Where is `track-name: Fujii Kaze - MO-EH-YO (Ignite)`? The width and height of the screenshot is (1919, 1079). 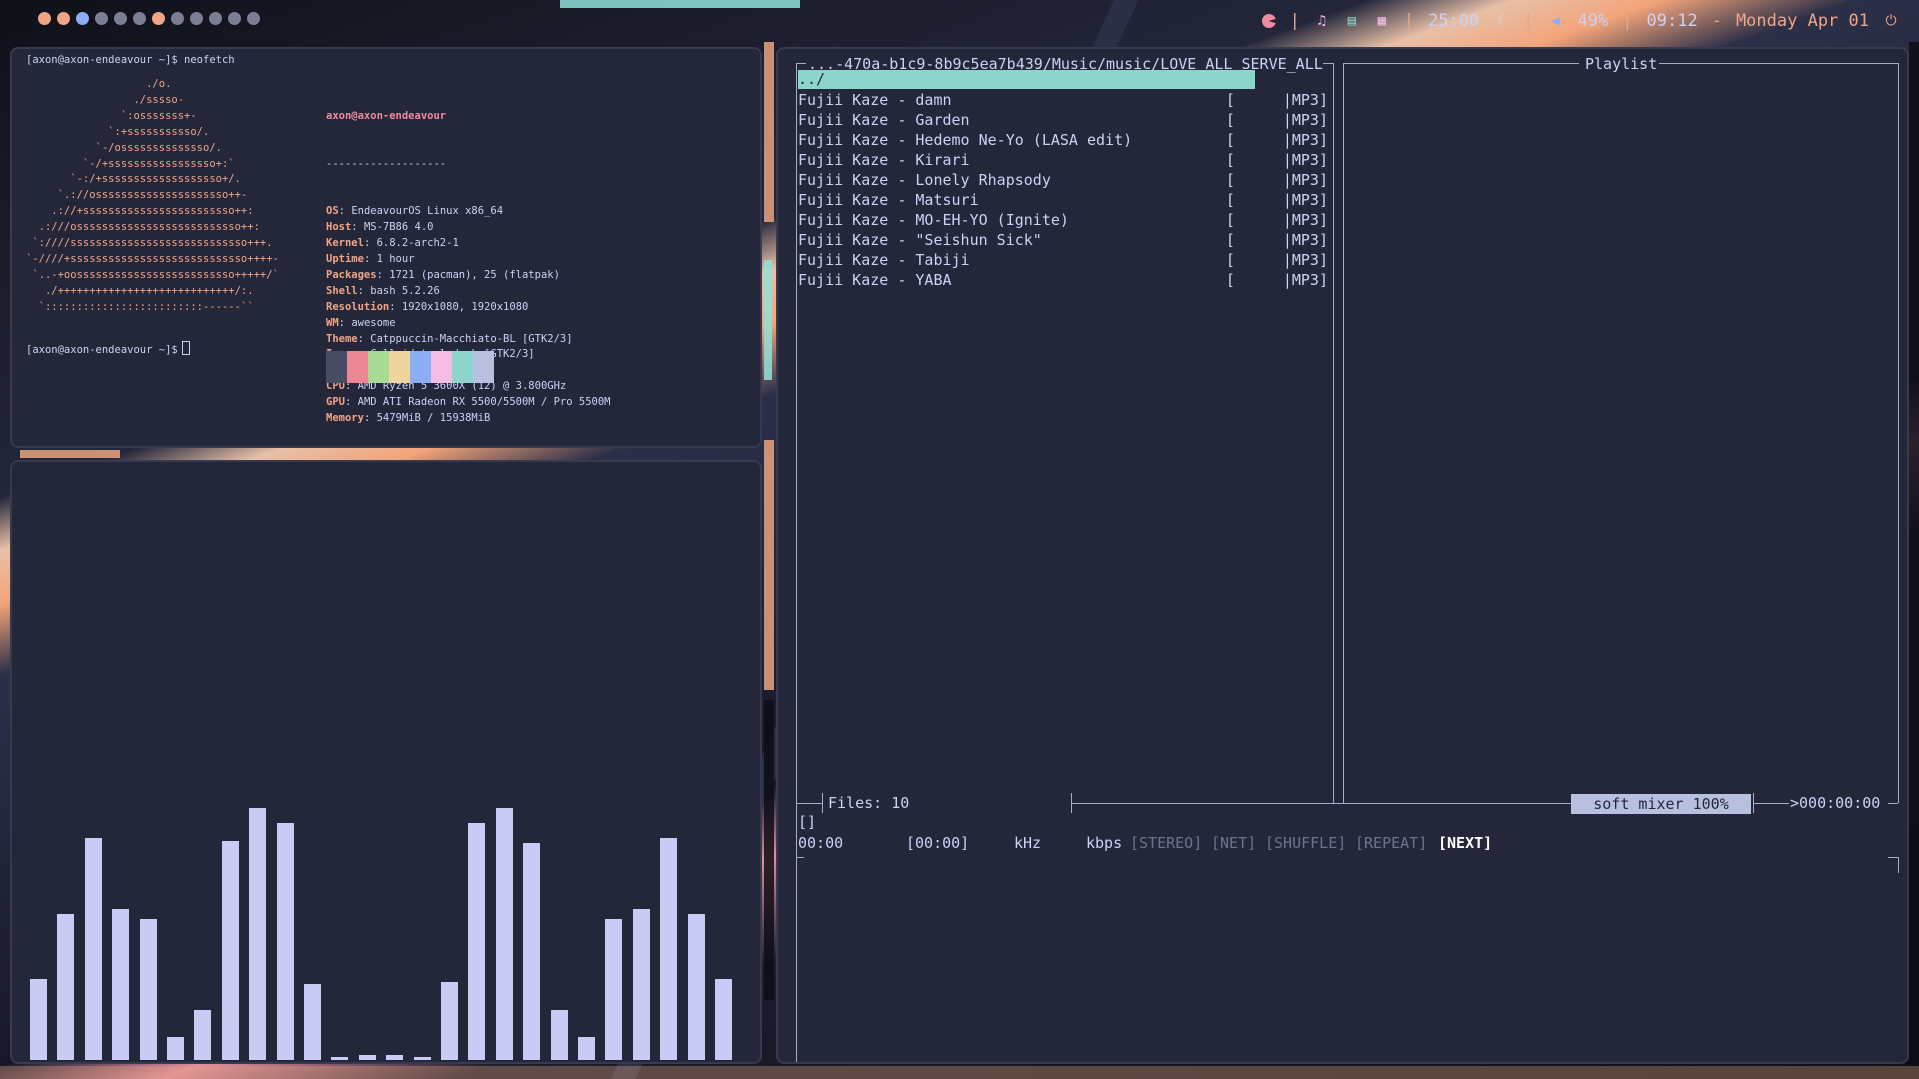
track-name: Fujii Kaze - MO-EH-YO (Ignite) is located at coordinates (933, 220).